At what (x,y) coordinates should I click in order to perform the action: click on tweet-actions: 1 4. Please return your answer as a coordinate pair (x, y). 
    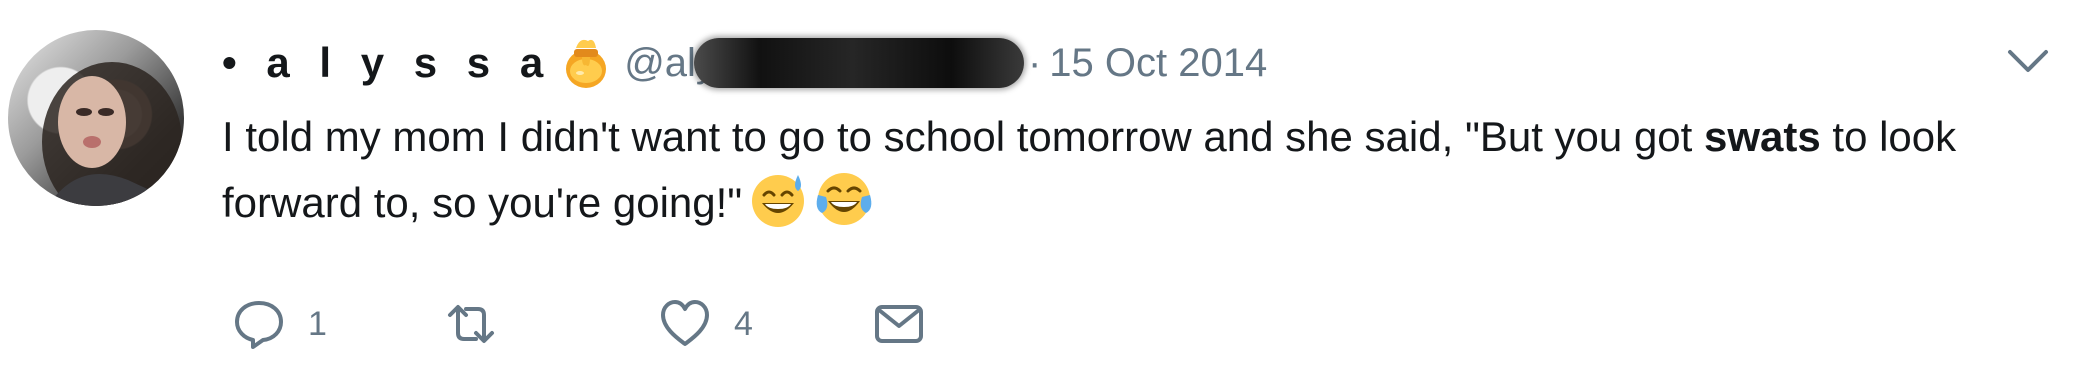
    Looking at the image, I should click on (732, 324).